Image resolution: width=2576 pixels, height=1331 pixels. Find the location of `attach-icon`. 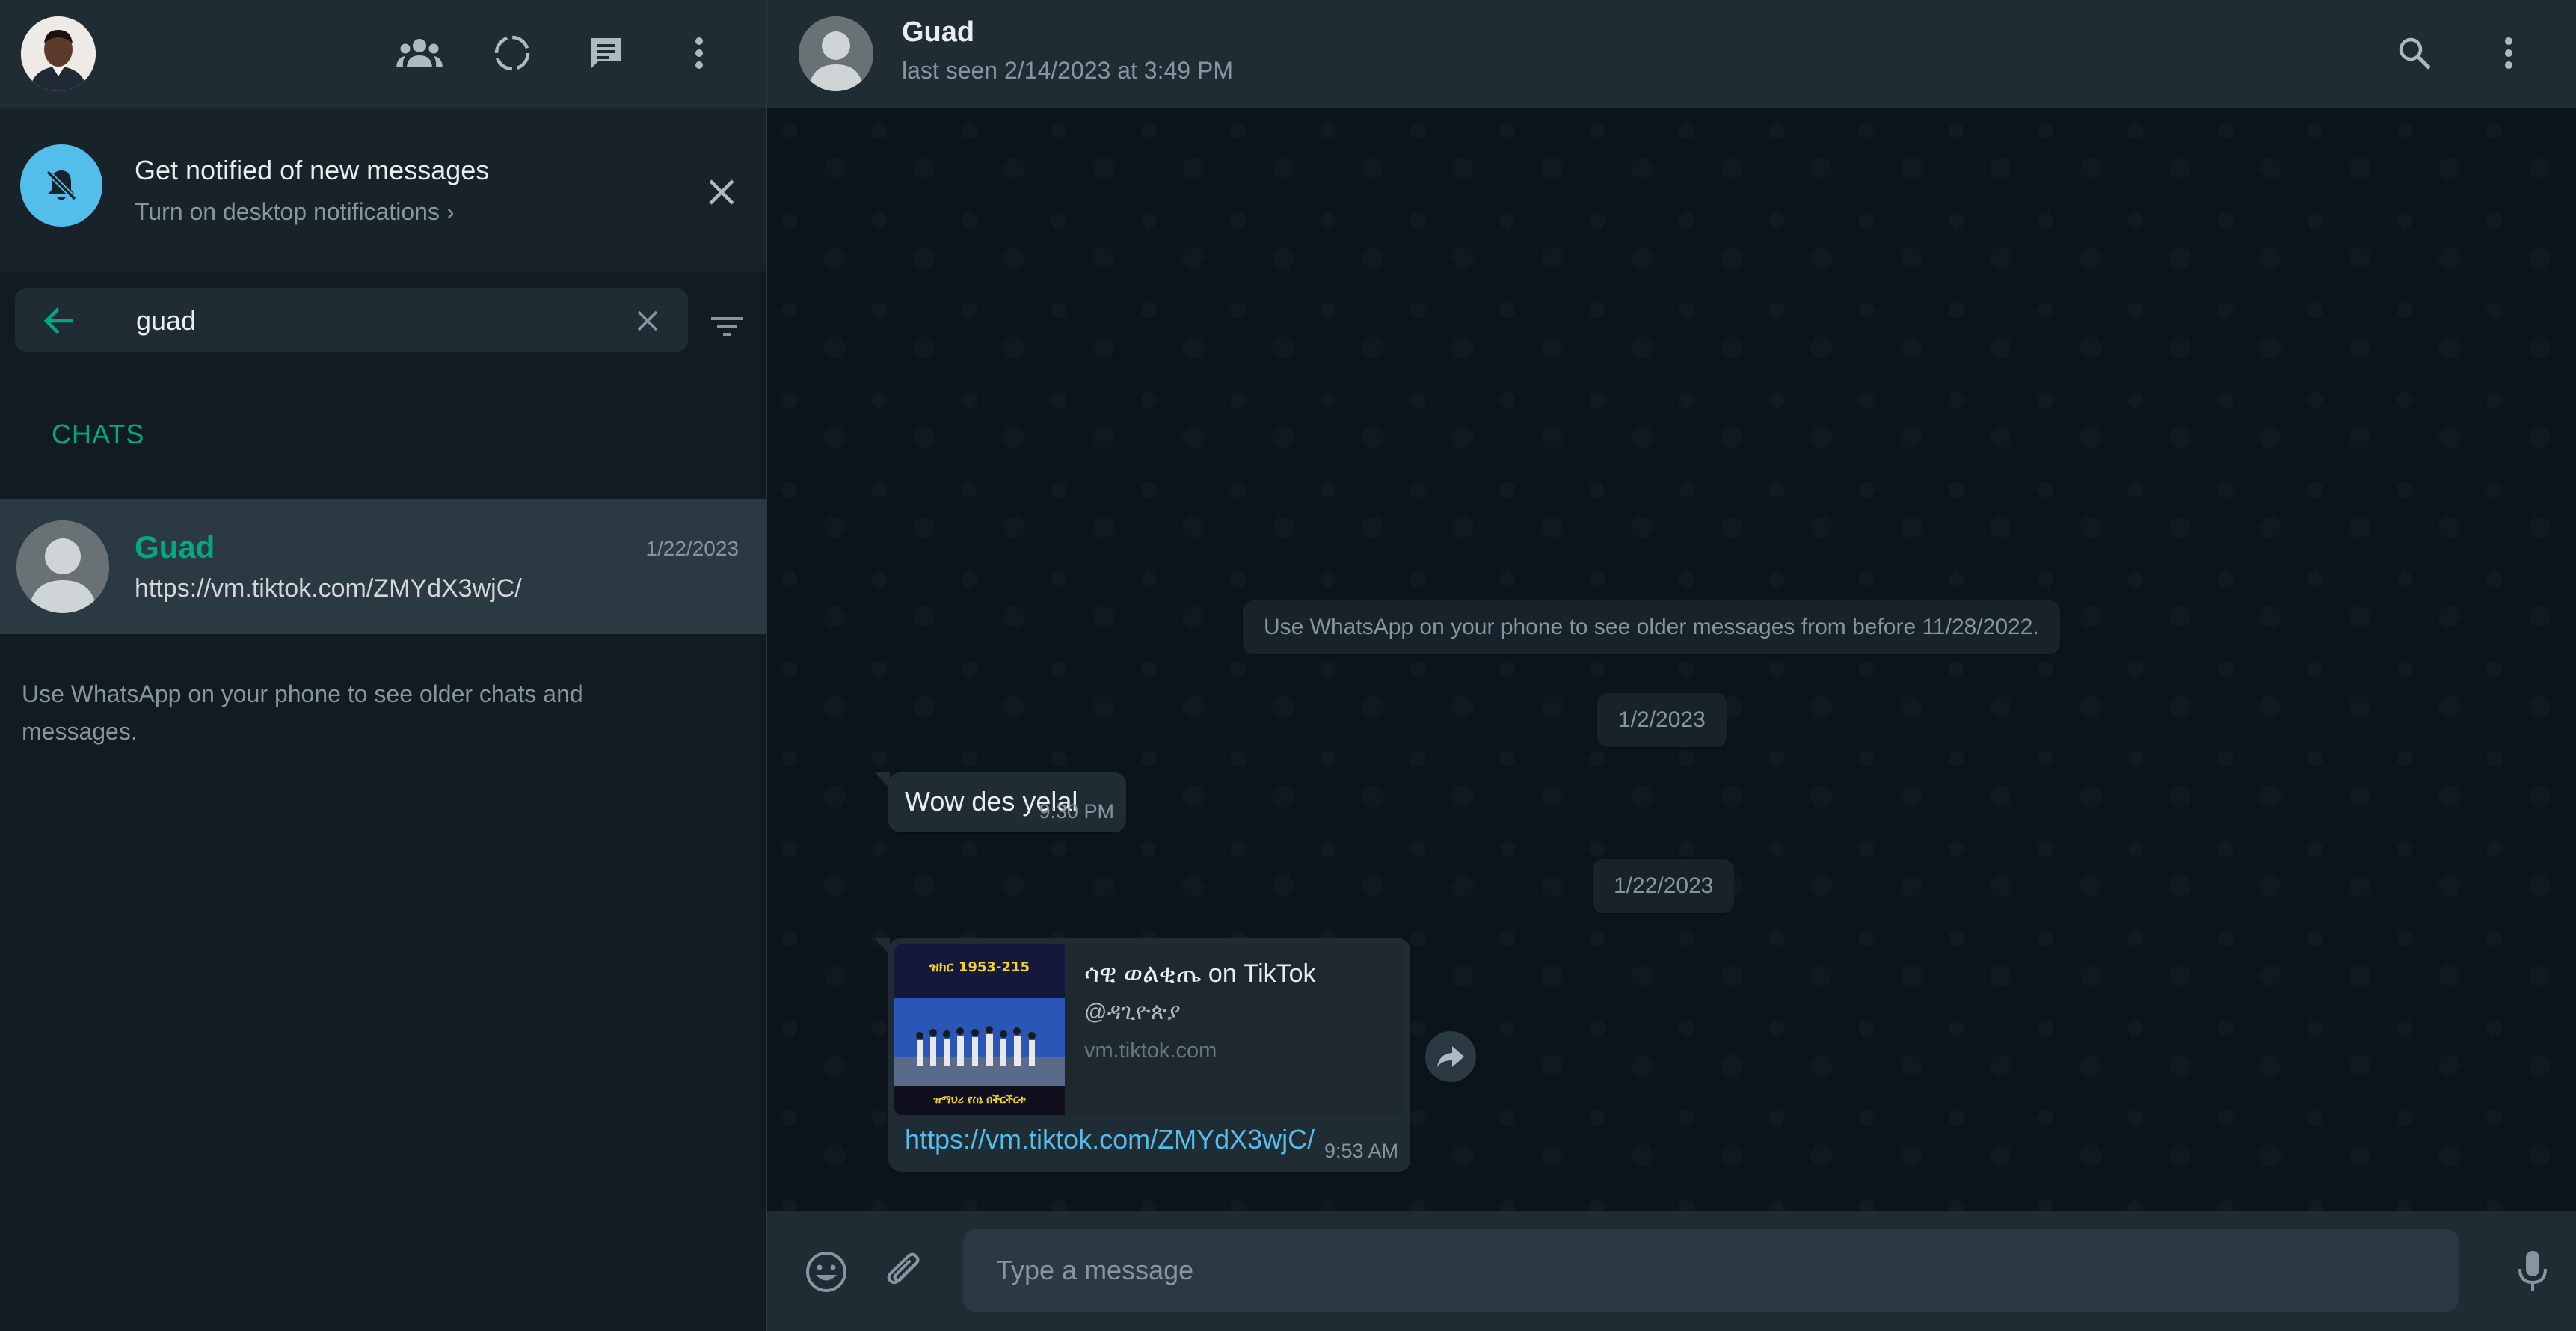

attach-icon is located at coordinates (904, 1272).